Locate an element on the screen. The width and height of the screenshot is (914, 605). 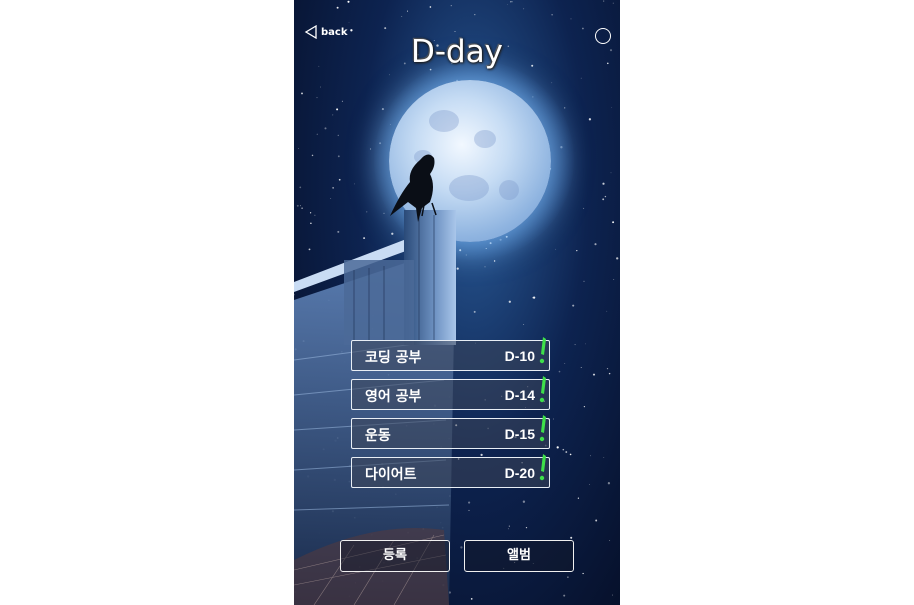
boat-and-crow-illustration is located at coordinates (375, 379).